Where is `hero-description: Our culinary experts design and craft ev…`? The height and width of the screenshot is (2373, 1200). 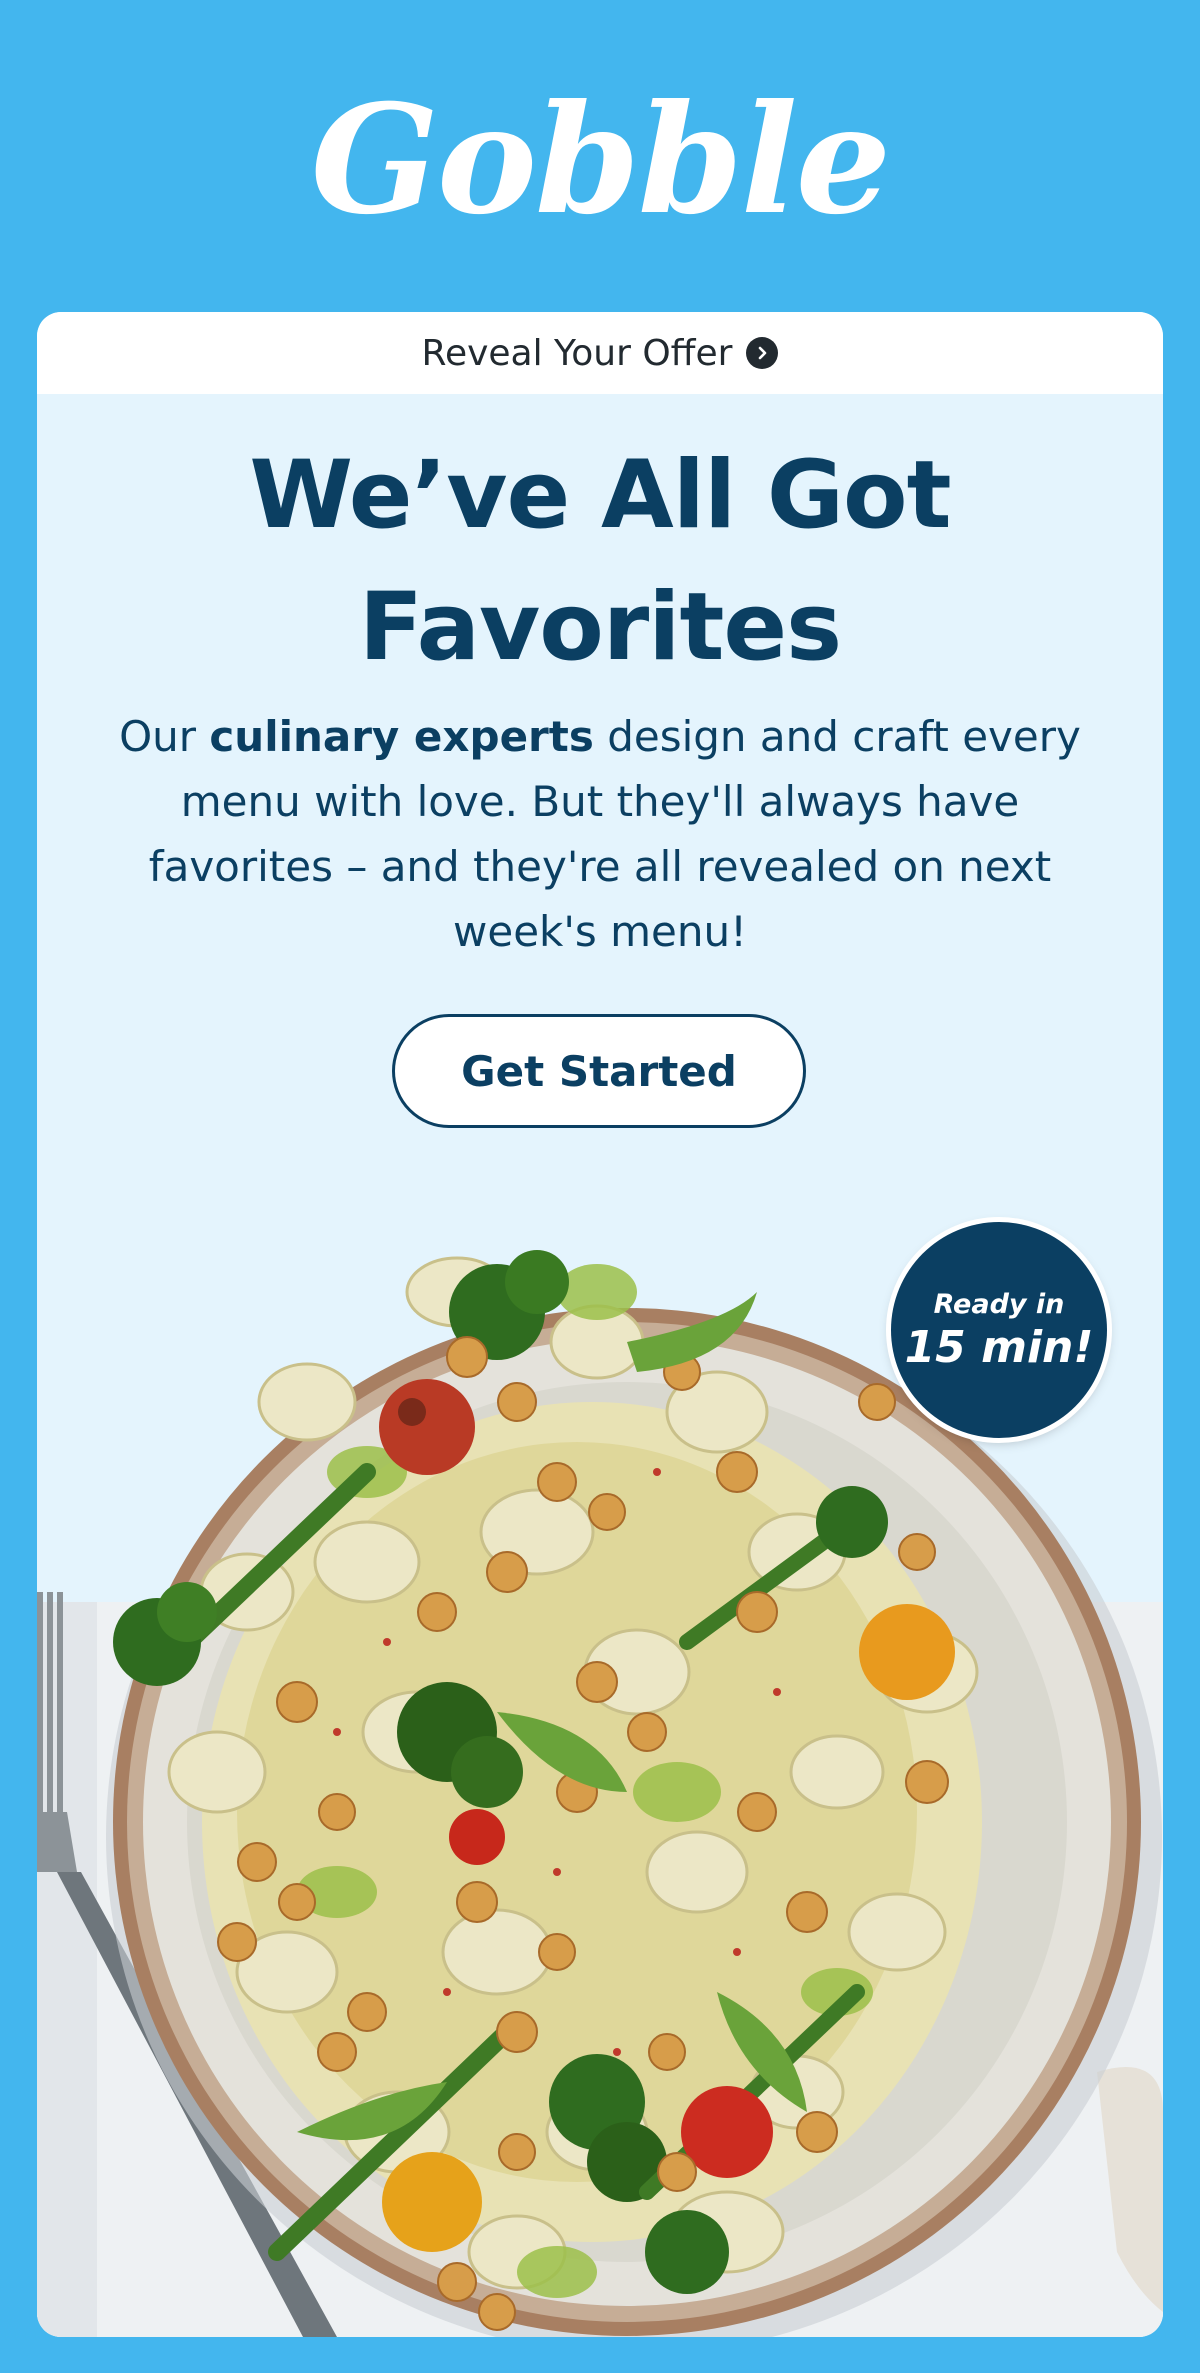
hero-description: Our culinary experts design and craft ev… is located at coordinates (600, 834).